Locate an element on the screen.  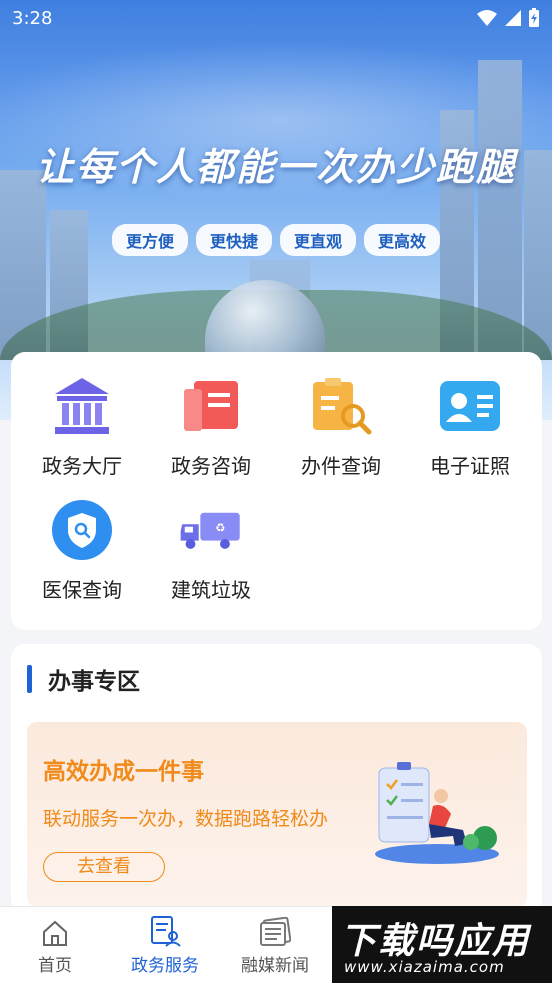
gov-service-icon is located at coordinates (165, 927).